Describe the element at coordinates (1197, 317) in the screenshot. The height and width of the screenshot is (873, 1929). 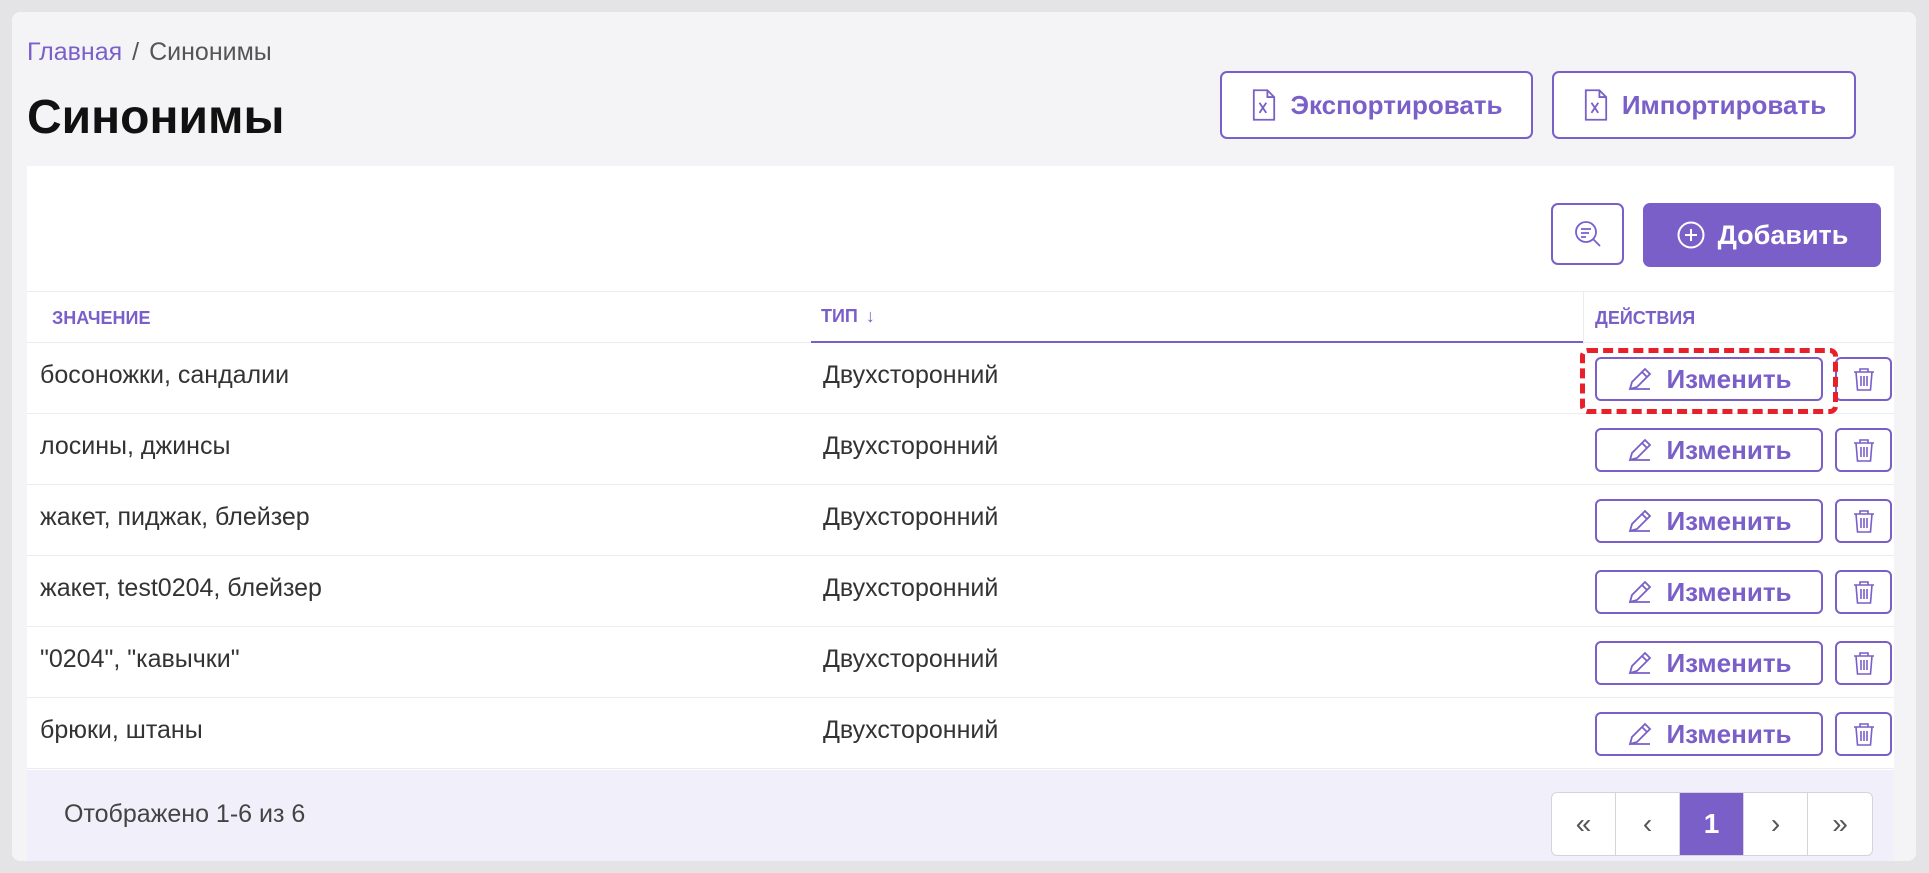
I see `column-header-type: ТИП ↓` at that location.